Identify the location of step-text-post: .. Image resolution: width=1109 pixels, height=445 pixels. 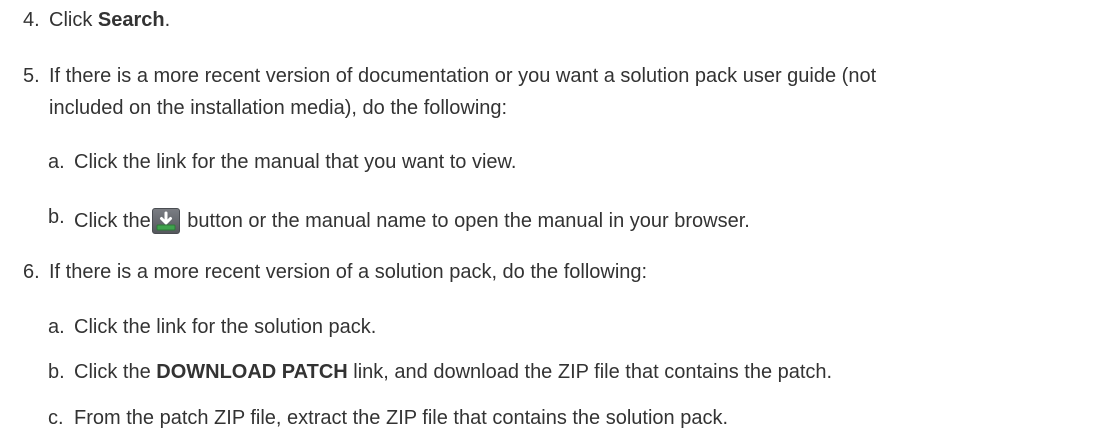
(167, 20).